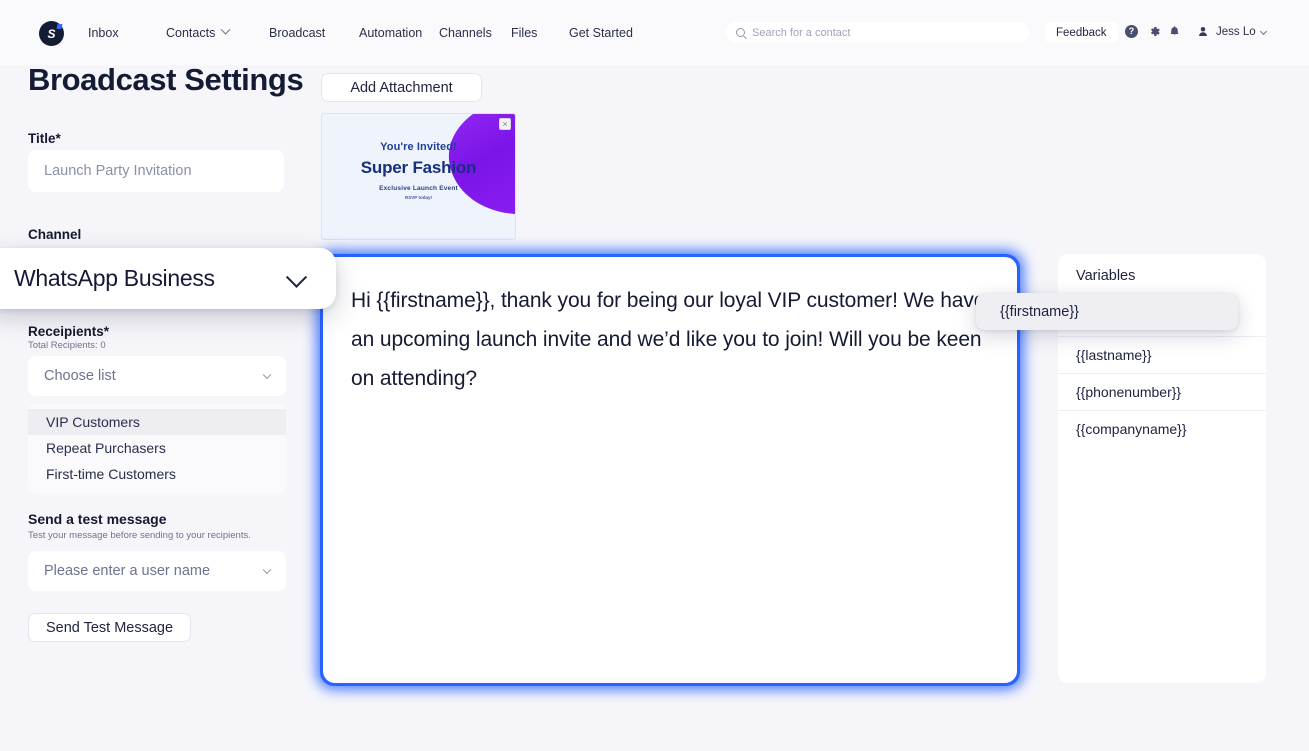  Describe the element at coordinates (401, 87) in the screenshot. I see `add-attachment-button: Add Attachment` at that location.